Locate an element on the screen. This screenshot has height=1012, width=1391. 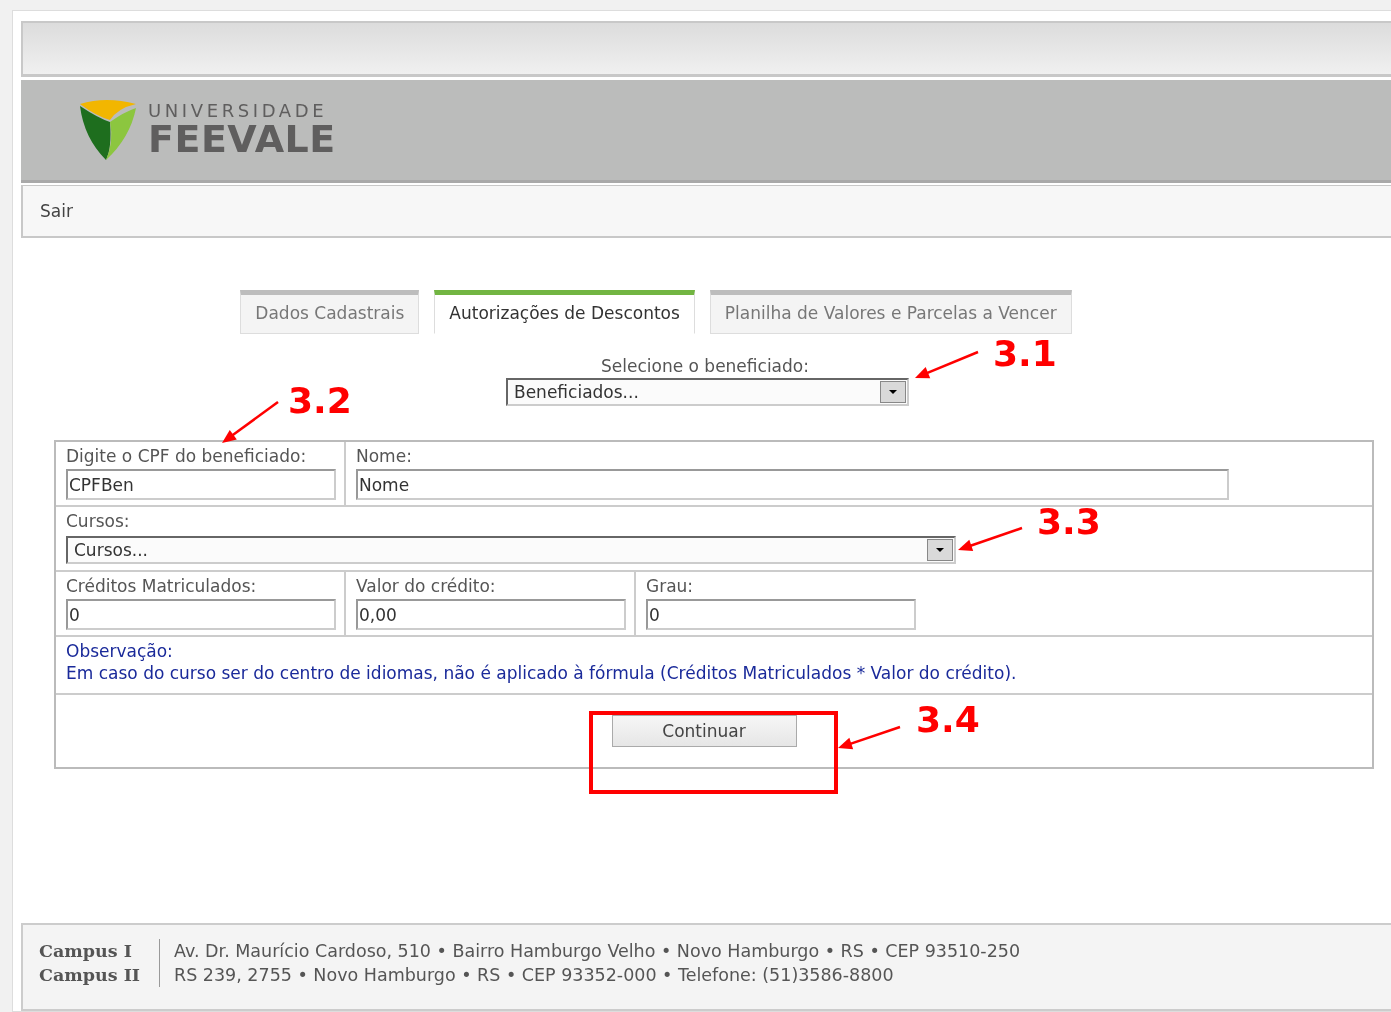
campus-address: Av. Dr. Maurício Cardoso, 510 • Bairro Hamburgo Velho • Novo Hamburgo • RS • CEP 93510-250 is located at coordinates (597, 951).